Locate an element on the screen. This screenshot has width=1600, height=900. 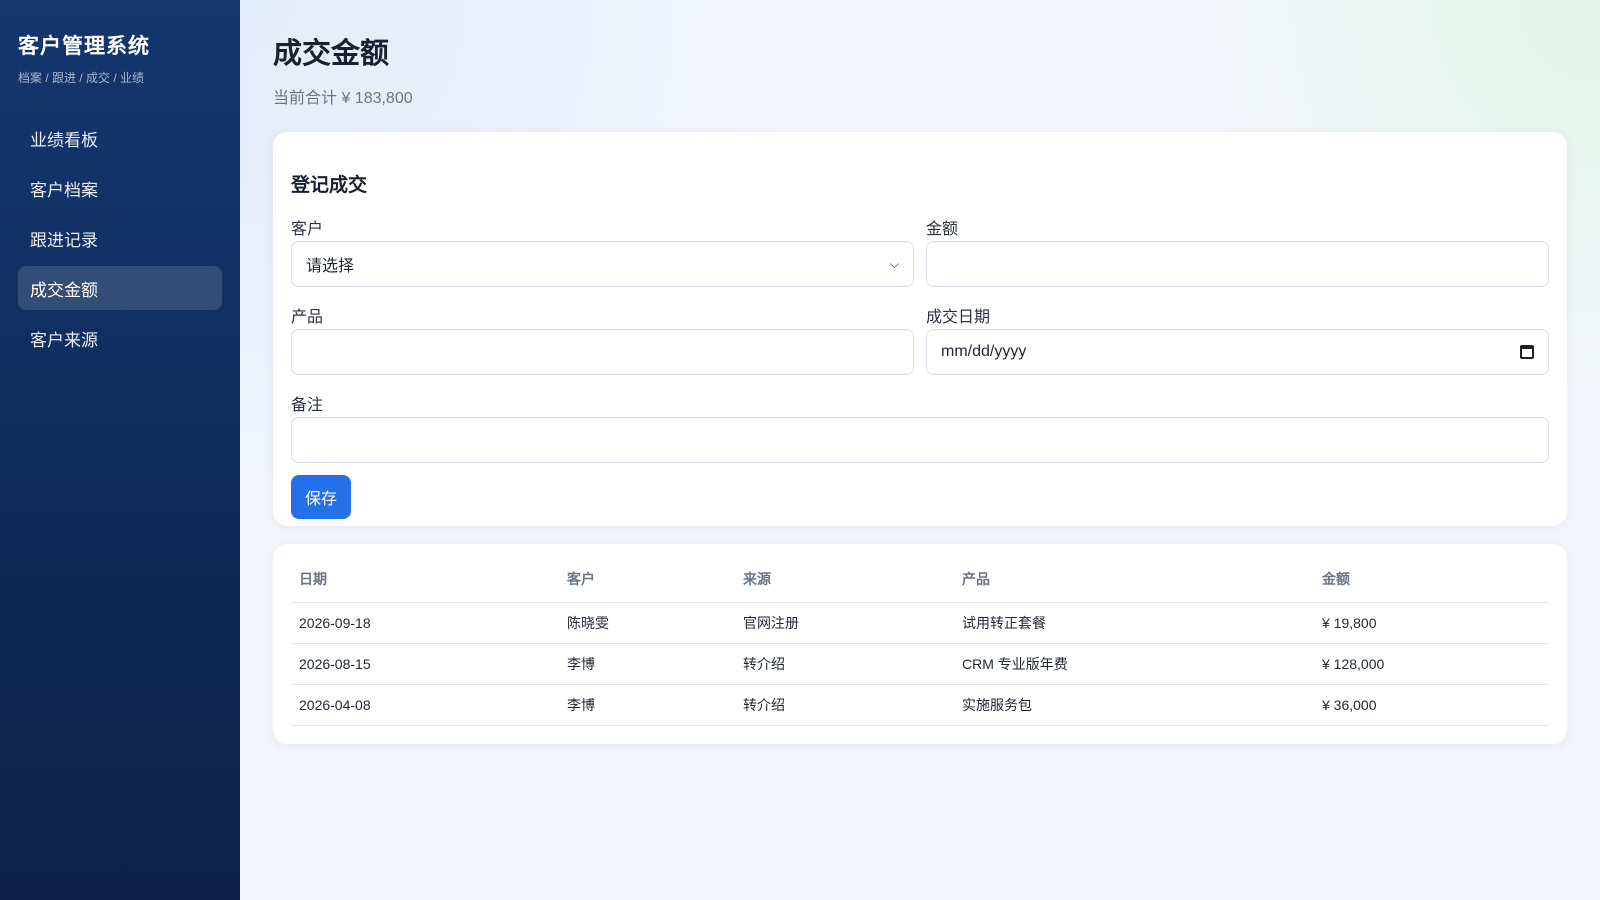
brand-title: 客户管理系统 is located at coordinates (84, 46).